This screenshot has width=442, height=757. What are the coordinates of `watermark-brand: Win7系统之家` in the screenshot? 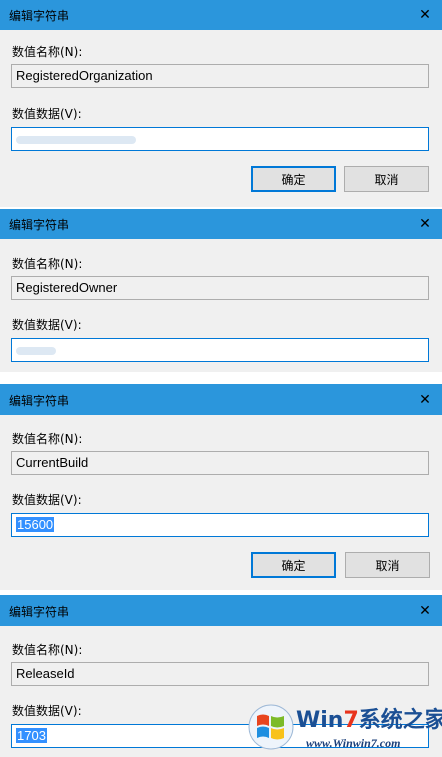 It's located at (369, 718).